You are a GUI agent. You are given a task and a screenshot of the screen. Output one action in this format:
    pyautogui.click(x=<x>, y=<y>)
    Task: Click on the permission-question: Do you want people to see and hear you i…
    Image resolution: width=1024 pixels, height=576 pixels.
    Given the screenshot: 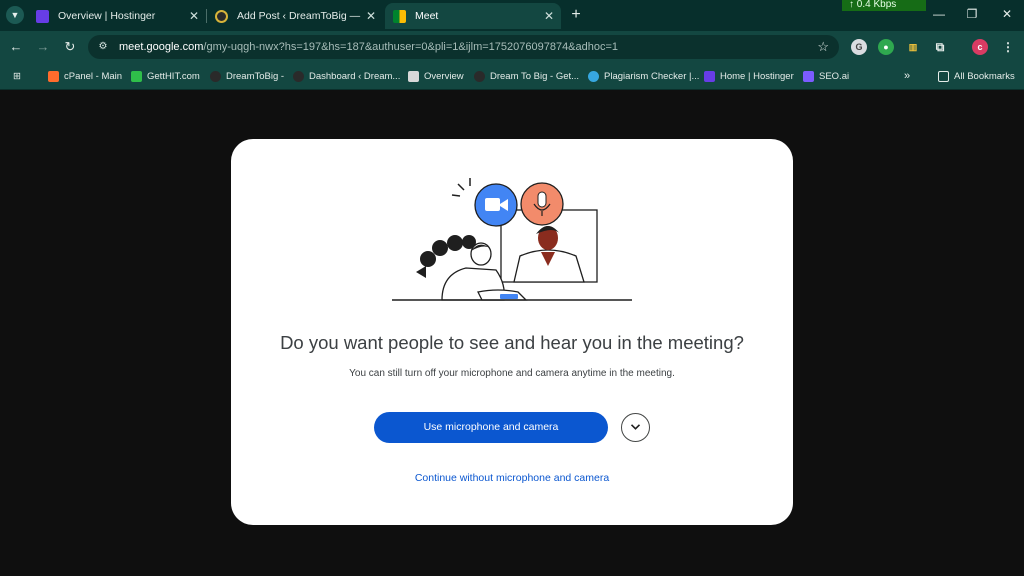 What is the action you would take?
    pyautogui.click(x=512, y=342)
    